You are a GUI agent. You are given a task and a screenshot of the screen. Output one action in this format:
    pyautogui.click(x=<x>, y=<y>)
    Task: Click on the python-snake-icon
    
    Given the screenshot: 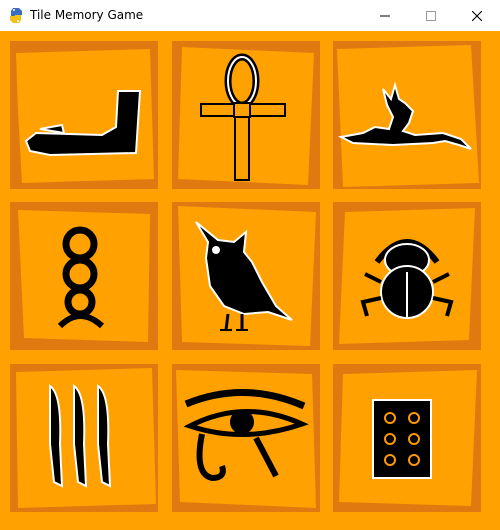 What is the action you would take?
    pyautogui.click(x=16, y=15)
    